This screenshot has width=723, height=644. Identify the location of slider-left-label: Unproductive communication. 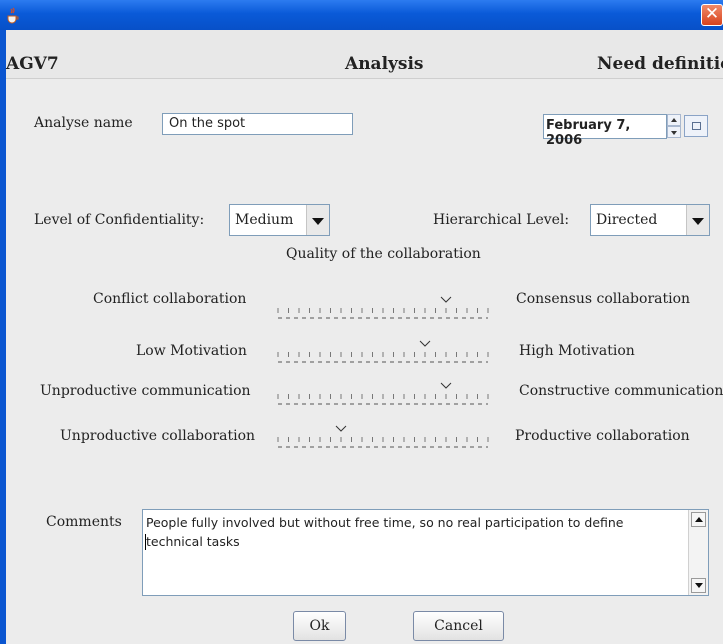
(145, 391).